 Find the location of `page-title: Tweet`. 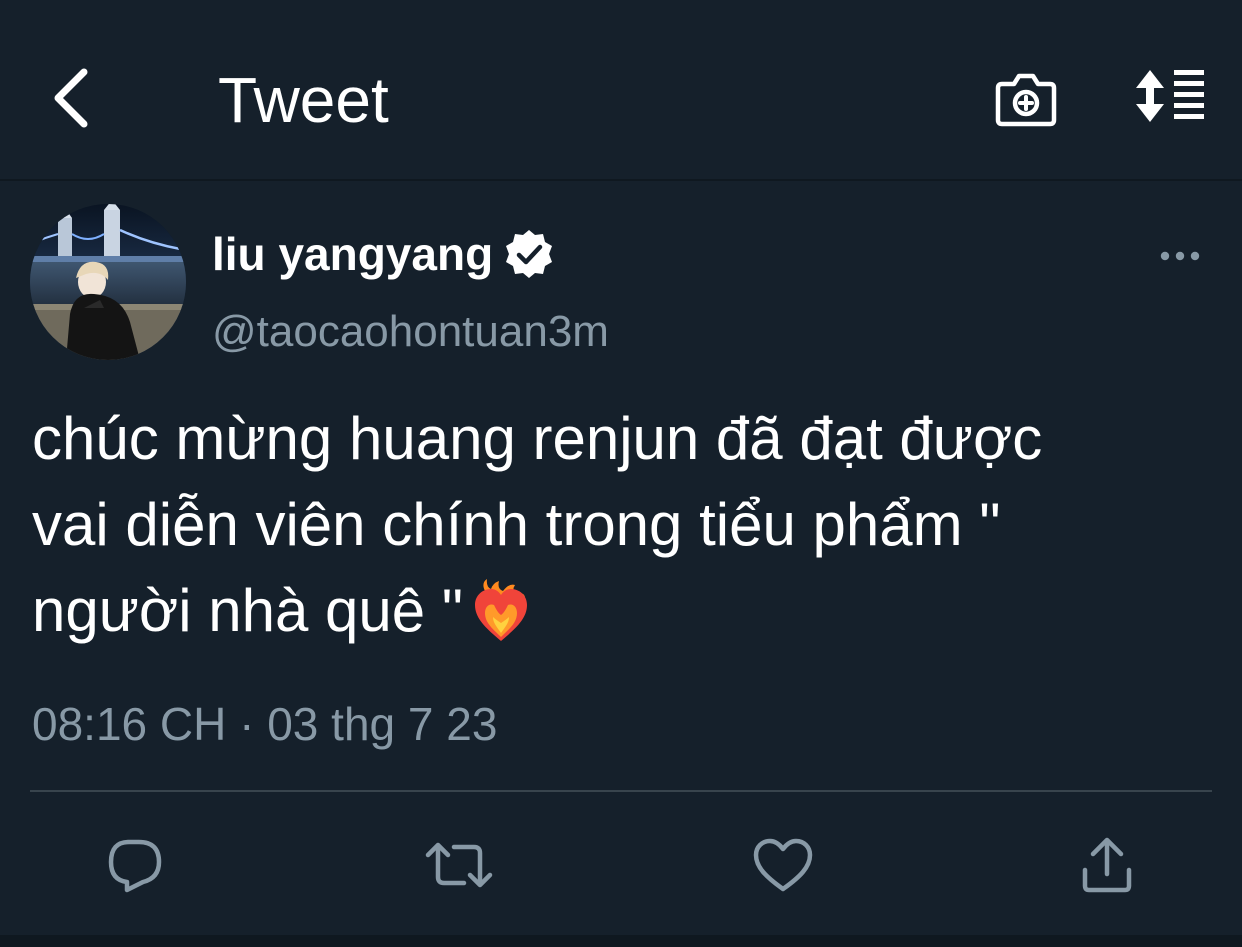

page-title: Tweet is located at coordinates (303, 100).